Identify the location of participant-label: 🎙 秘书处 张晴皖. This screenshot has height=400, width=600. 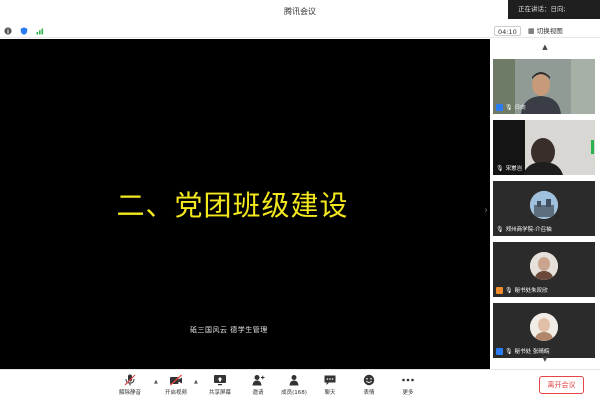
(522, 351).